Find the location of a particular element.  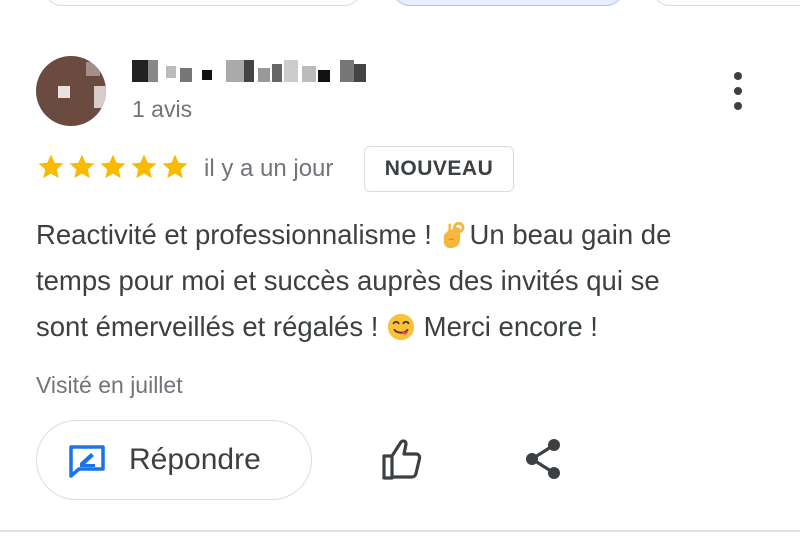

filter-chip-selected is located at coordinates (508, 3).